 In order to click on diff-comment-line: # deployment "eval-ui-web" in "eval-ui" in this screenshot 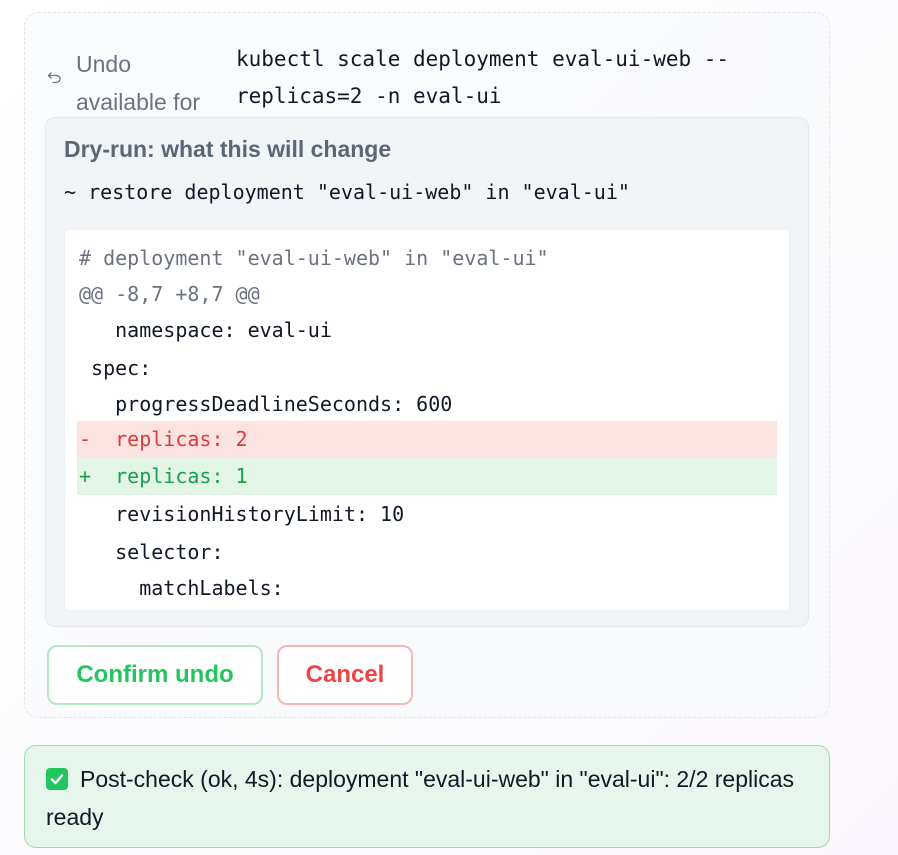, I will do `click(314, 258)`.